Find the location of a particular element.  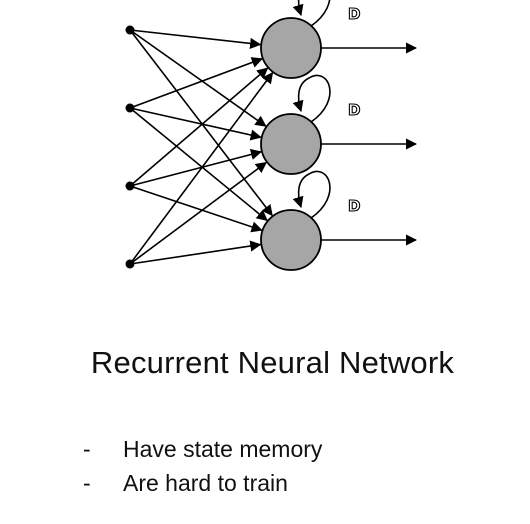

list-item: - Are hard to train is located at coordinates (202, 483).